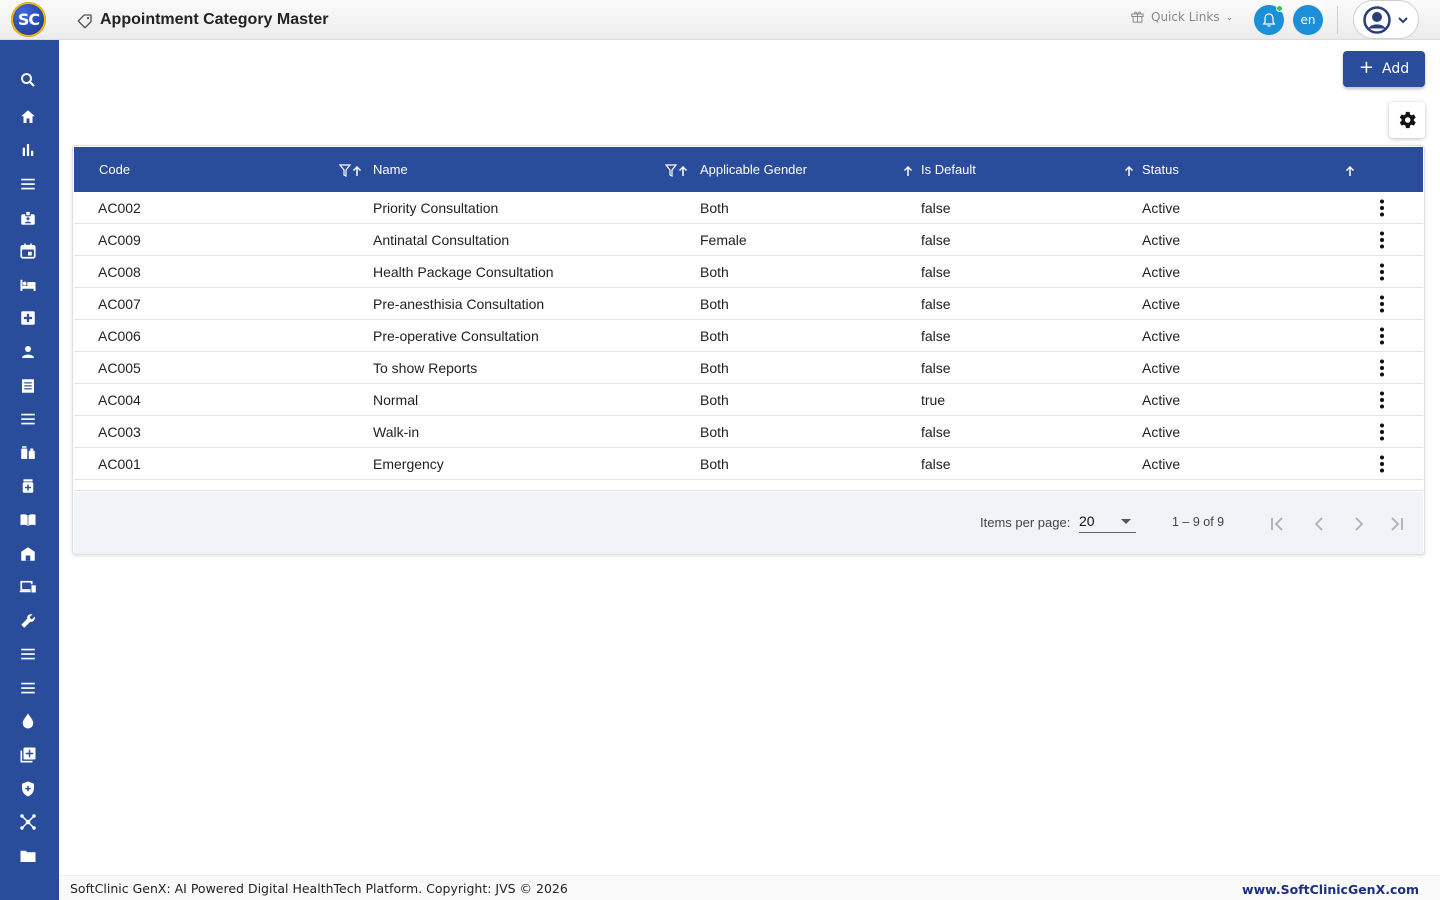  Describe the element at coordinates (28, 486) in the screenshot. I see `sidebar-item-pharmacy` at that location.